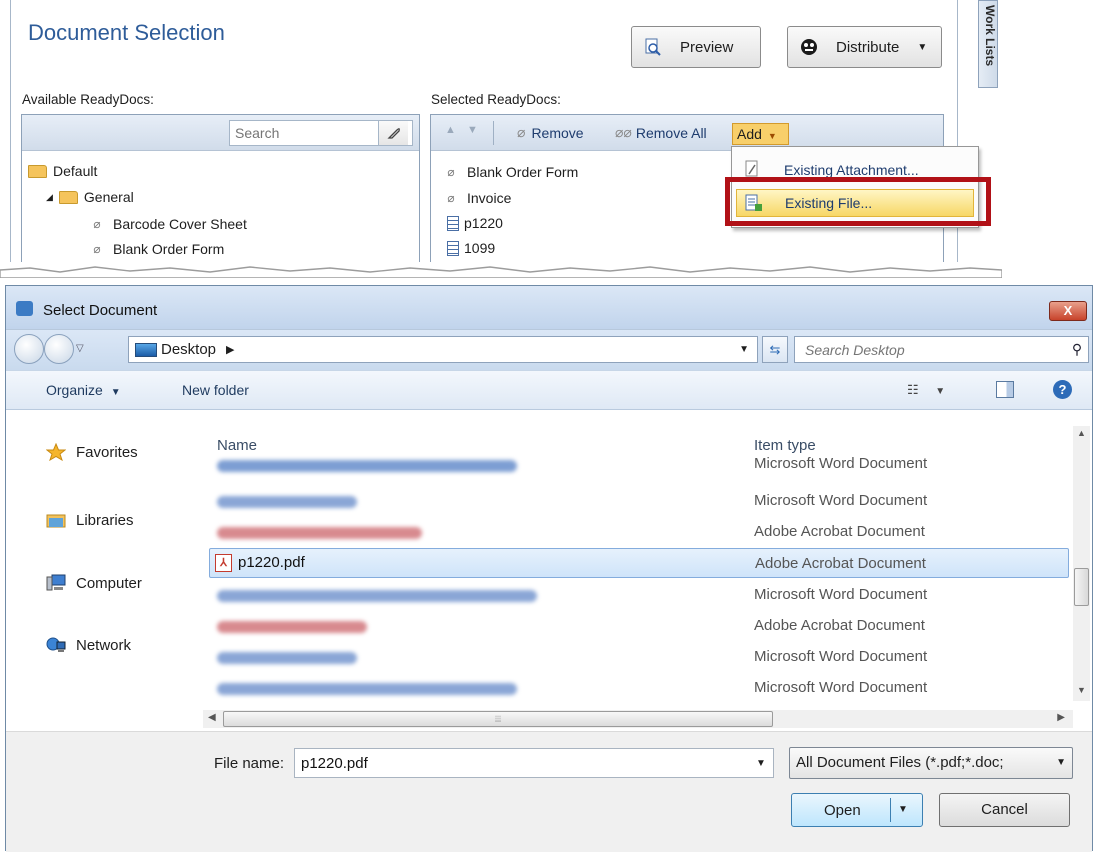 The height and width of the screenshot is (852, 1096). Describe the element at coordinates (988, 44) in the screenshot. I see `worklists-tab: Work Lists` at that location.